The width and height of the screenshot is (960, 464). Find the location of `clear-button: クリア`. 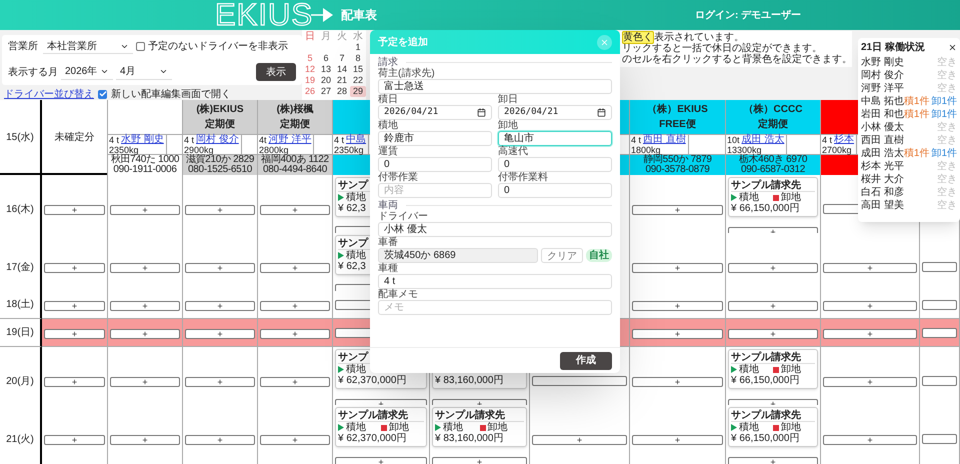

clear-button: クリア is located at coordinates (562, 255).